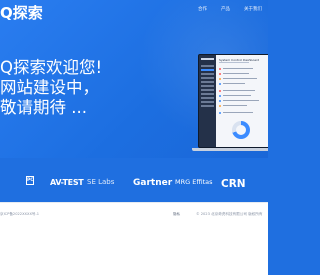 Image resolution: width=320 pixels, height=275 pixels. Describe the element at coordinates (229, 214) in the screenshot. I see `footer-copyright: © 2023 北京奇虎科技有限公司 版权所有` at that location.